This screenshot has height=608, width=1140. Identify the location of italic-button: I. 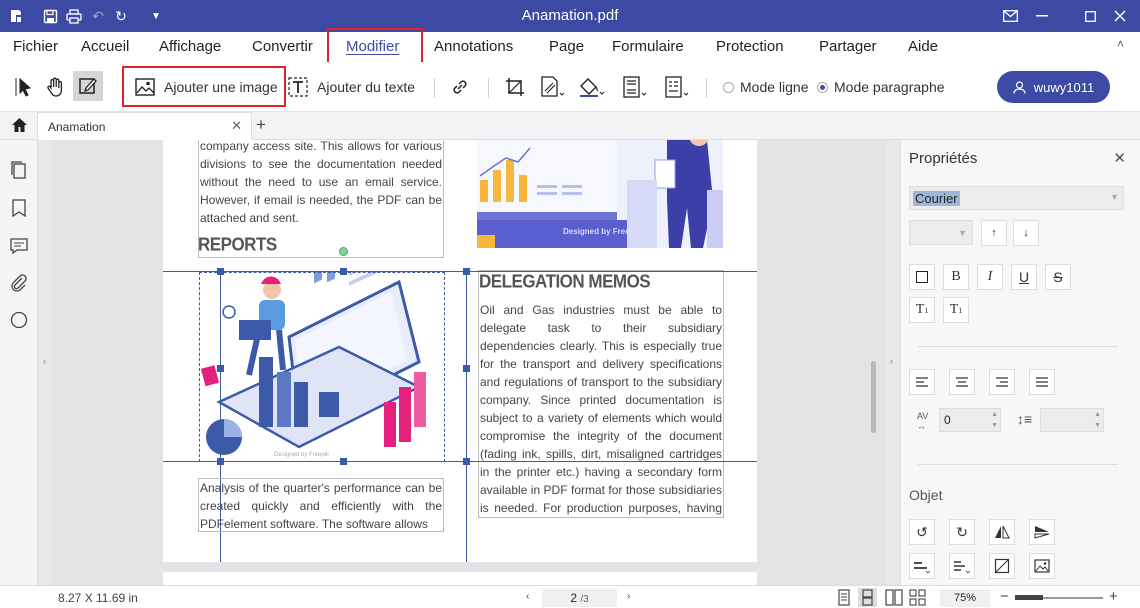
(990, 277).